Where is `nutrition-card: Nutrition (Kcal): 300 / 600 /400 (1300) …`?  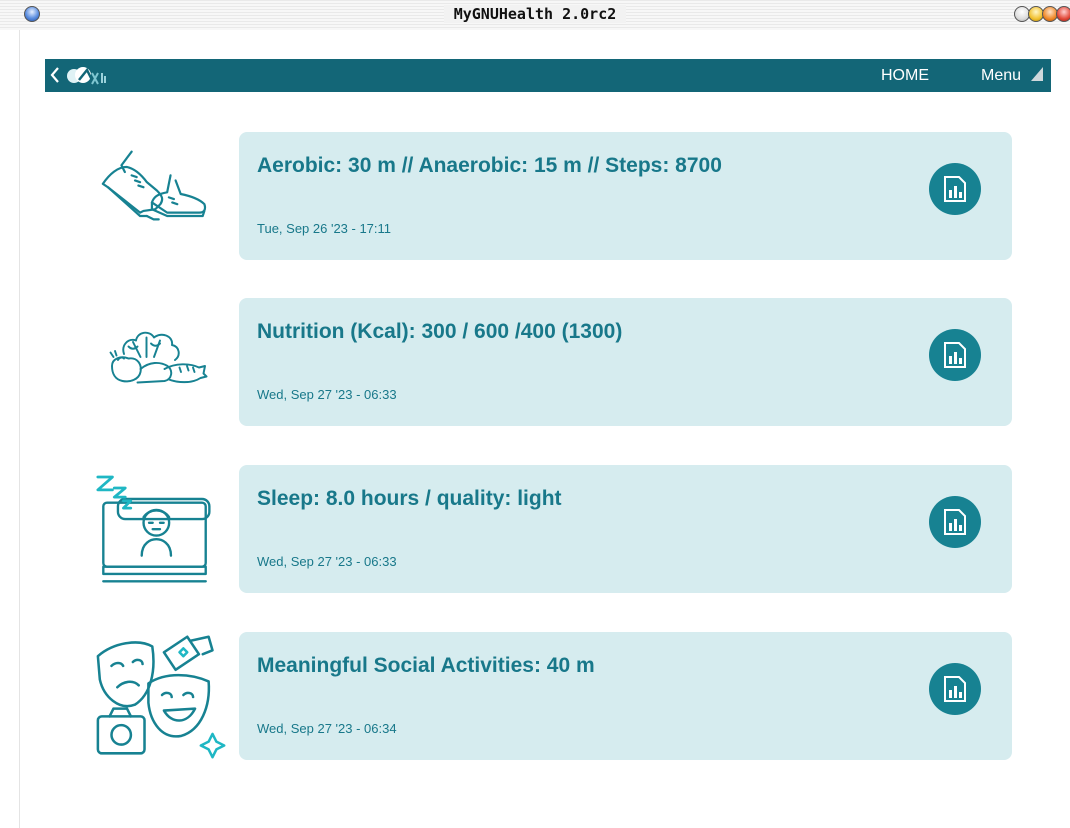
nutrition-card: Nutrition (Kcal): 300 / 600 /400 (1300) … is located at coordinates (625, 362).